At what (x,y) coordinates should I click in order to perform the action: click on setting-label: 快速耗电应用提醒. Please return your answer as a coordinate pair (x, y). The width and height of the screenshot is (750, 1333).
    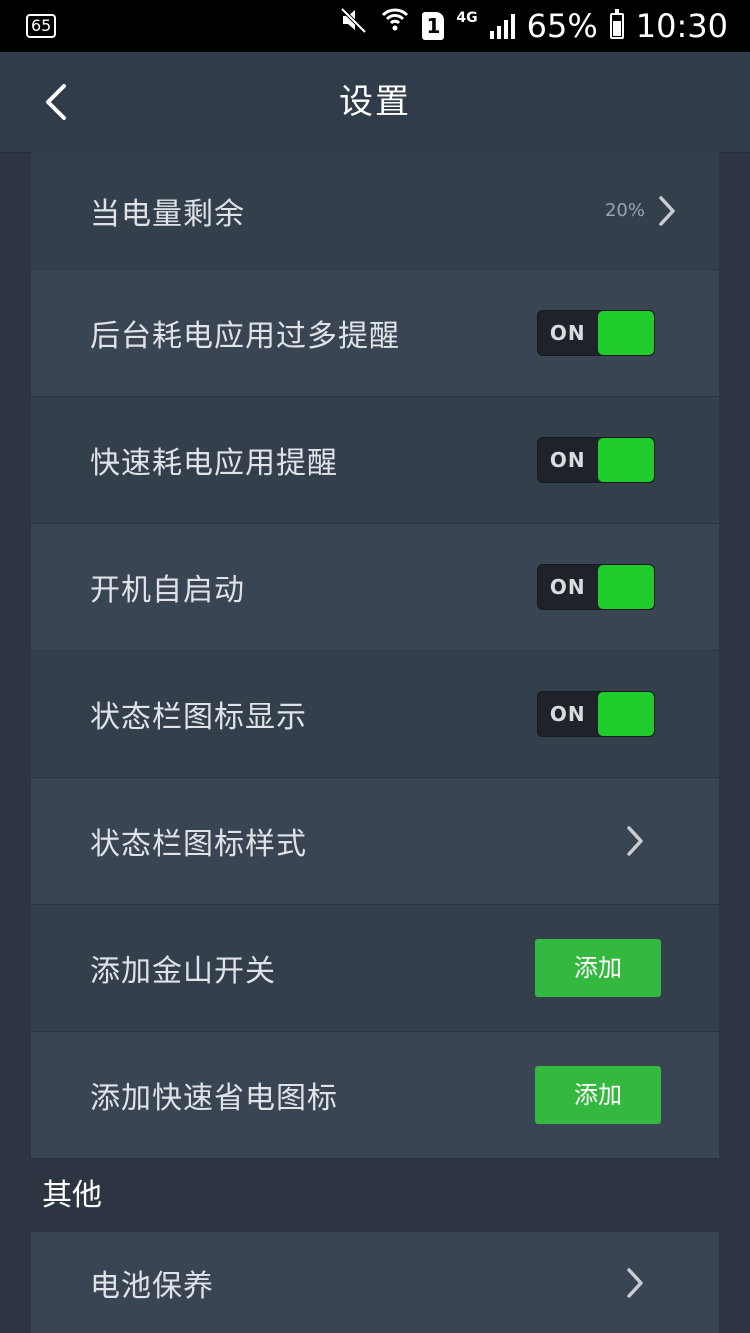
    Looking at the image, I should click on (214, 463).